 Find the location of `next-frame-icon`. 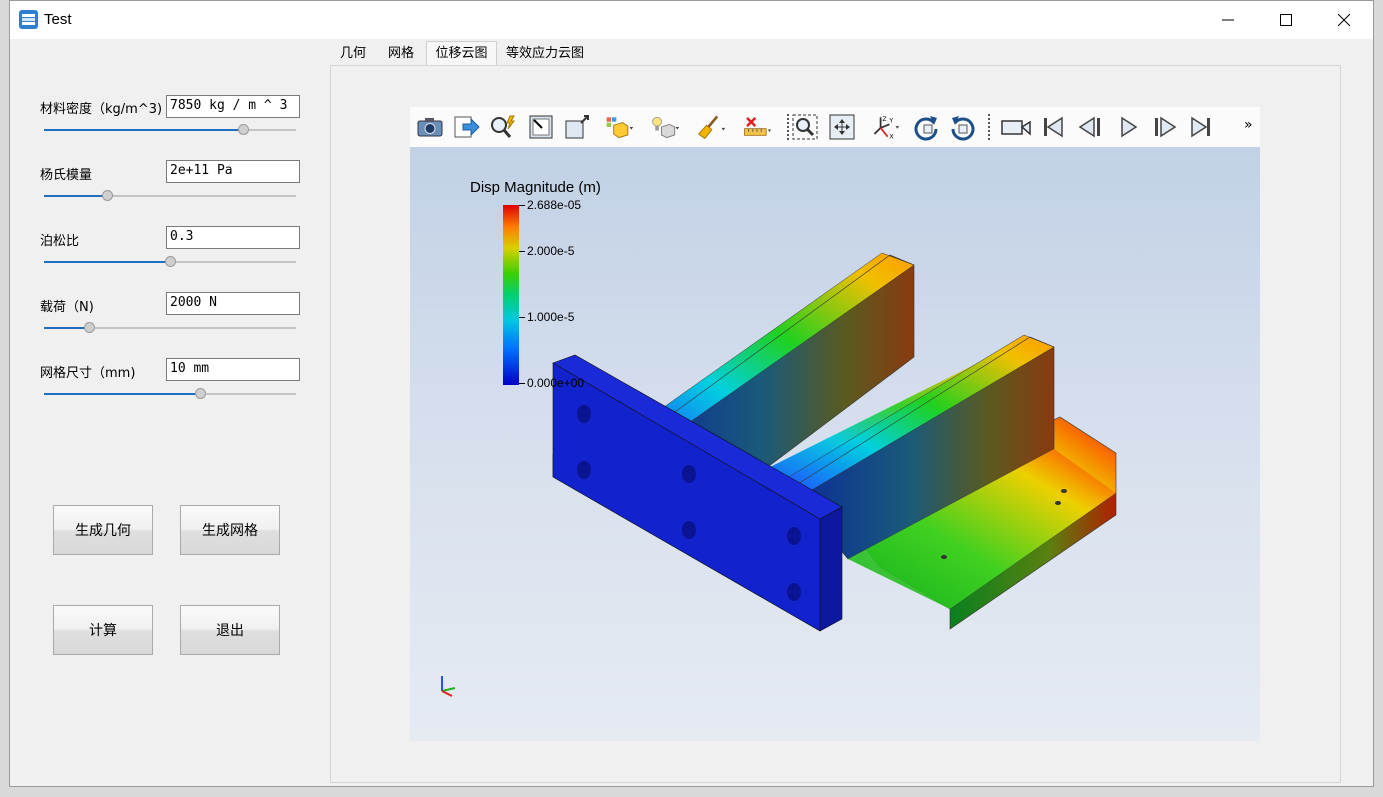

next-frame-icon is located at coordinates (1165, 127).